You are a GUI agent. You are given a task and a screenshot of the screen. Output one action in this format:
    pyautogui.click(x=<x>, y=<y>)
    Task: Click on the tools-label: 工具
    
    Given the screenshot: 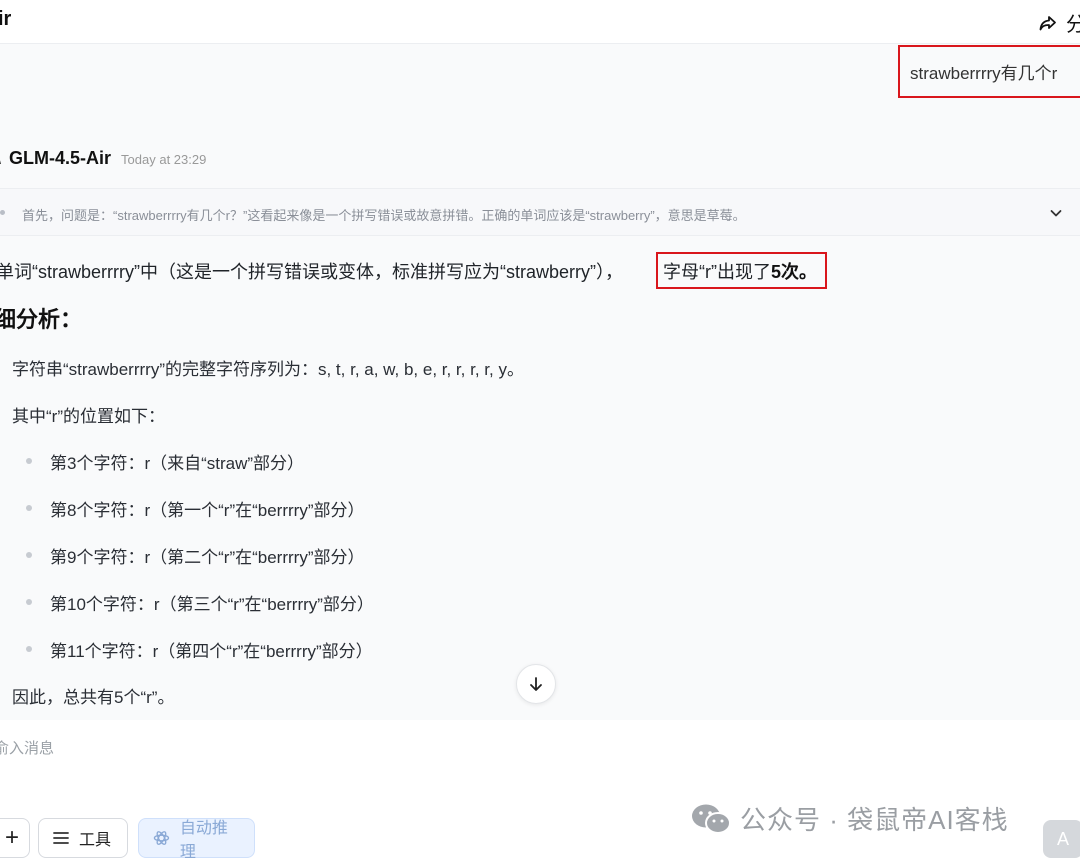 What is the action you would take?
    pyautogui.click(x=95, y=840)
    